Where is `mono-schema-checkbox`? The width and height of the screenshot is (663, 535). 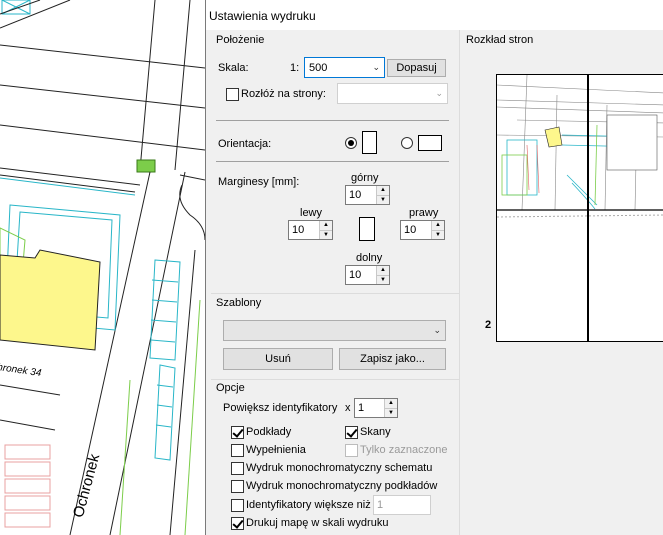
mono-schema-checkbox is located at coordinates (237, 468).